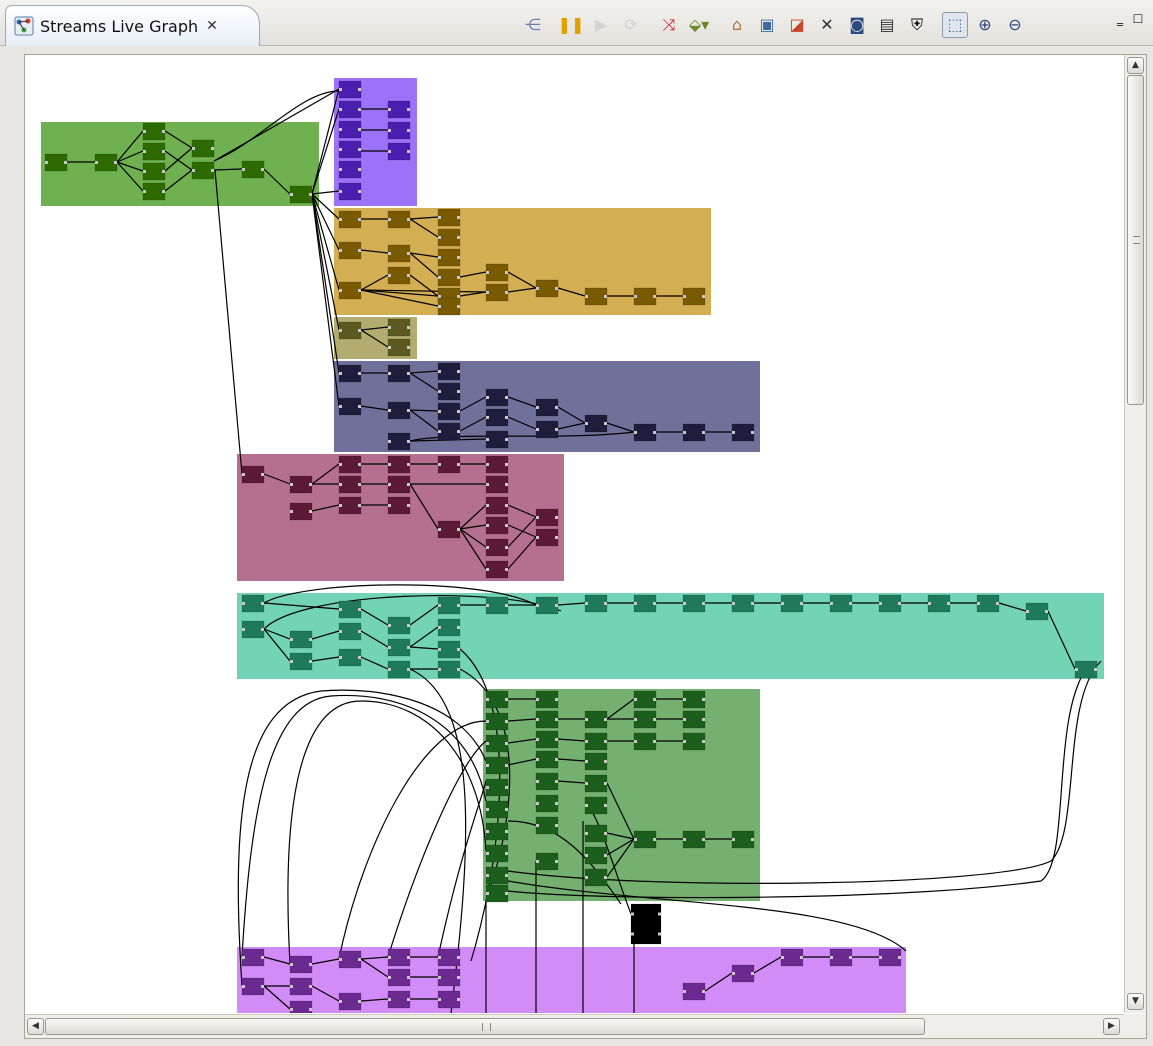 The image size is (1153, 1046). Describe the element at coordinates (699, 25) in the screenshot. I see `color-scheme-icon: ⬙▾` at that location.